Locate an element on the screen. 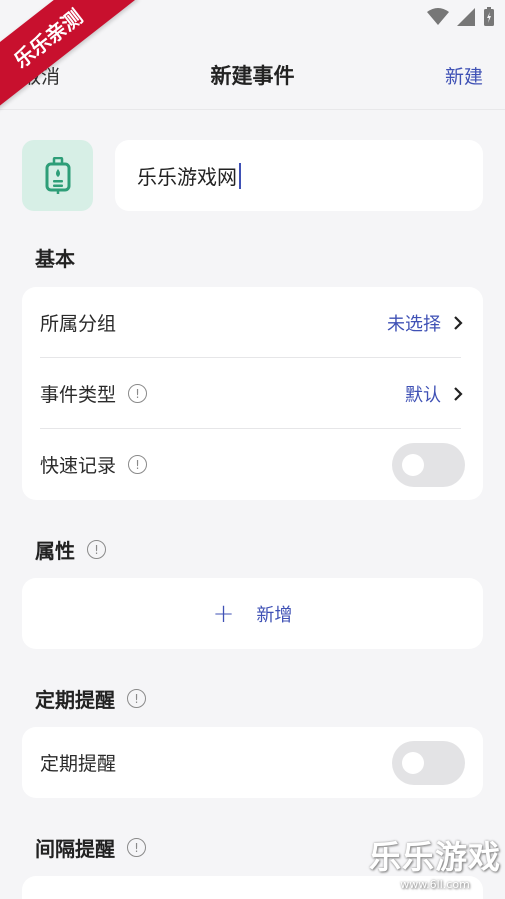 The height and width of the screenshot is (899, 505). section-title-basic: 基本 is located at coordinates (55, 257).